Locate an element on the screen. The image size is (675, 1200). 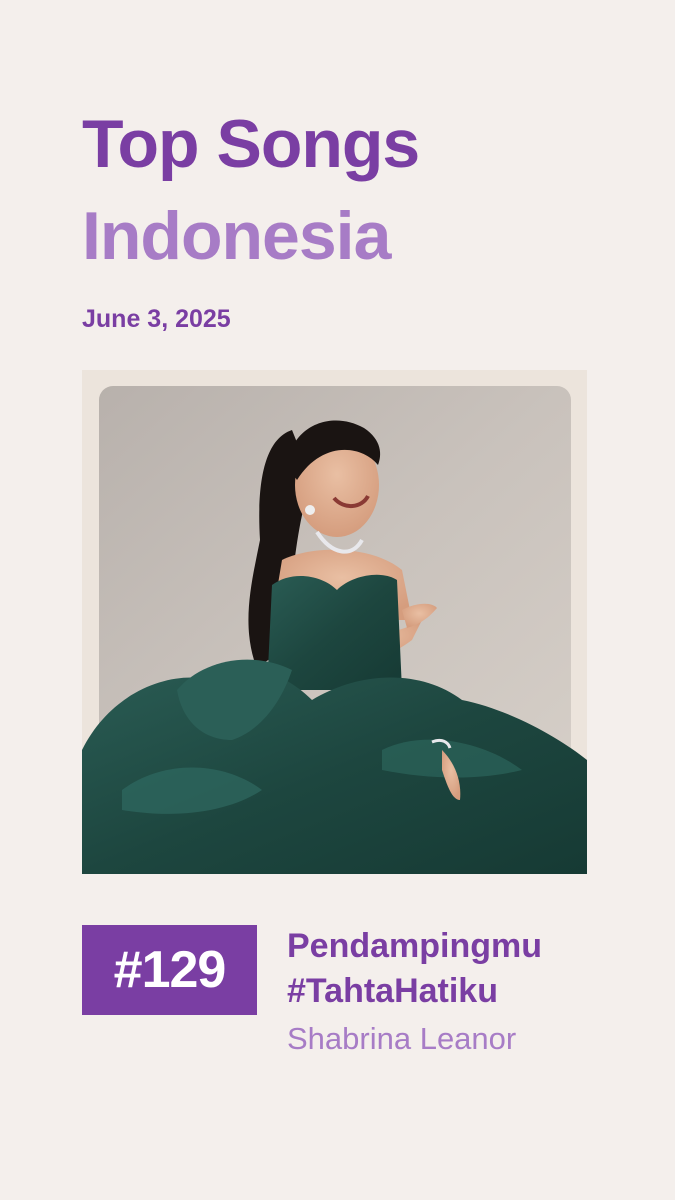
rank-badge: #129 is located at coordinates (169, 970).